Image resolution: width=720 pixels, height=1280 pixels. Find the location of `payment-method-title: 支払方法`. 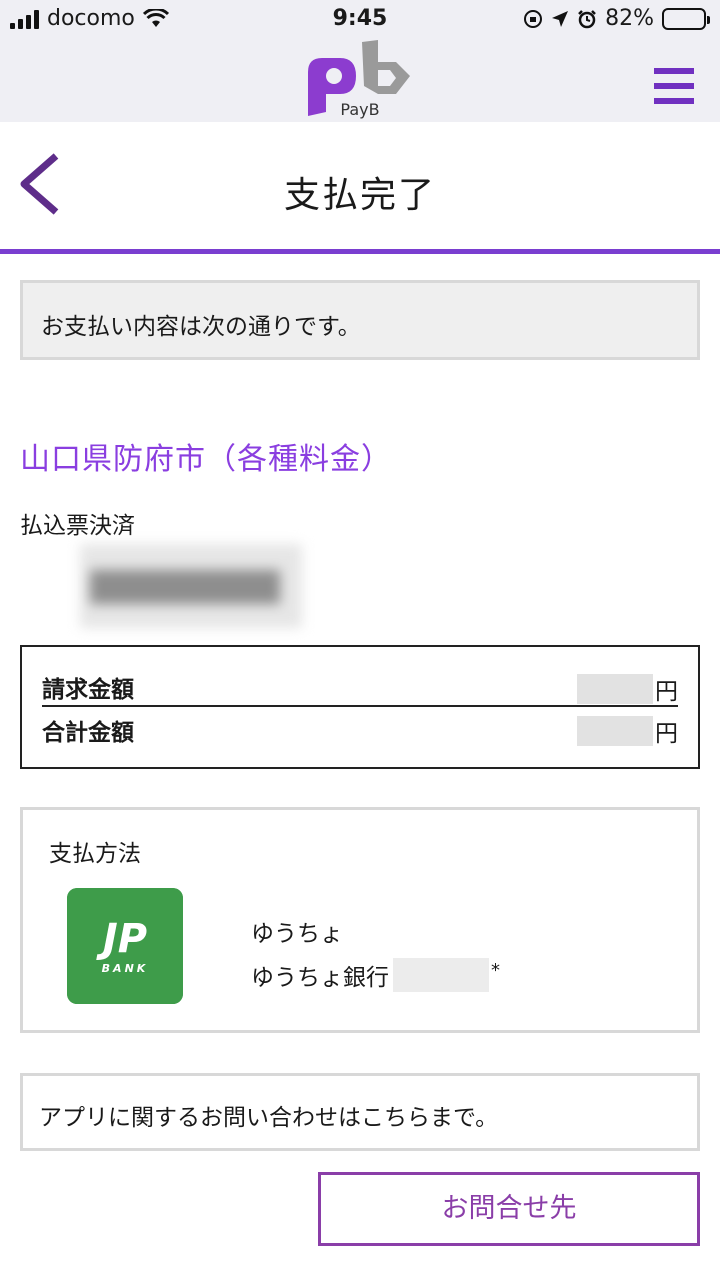

payment-method-title: 支払方法 is located at coordinates (95, 854).